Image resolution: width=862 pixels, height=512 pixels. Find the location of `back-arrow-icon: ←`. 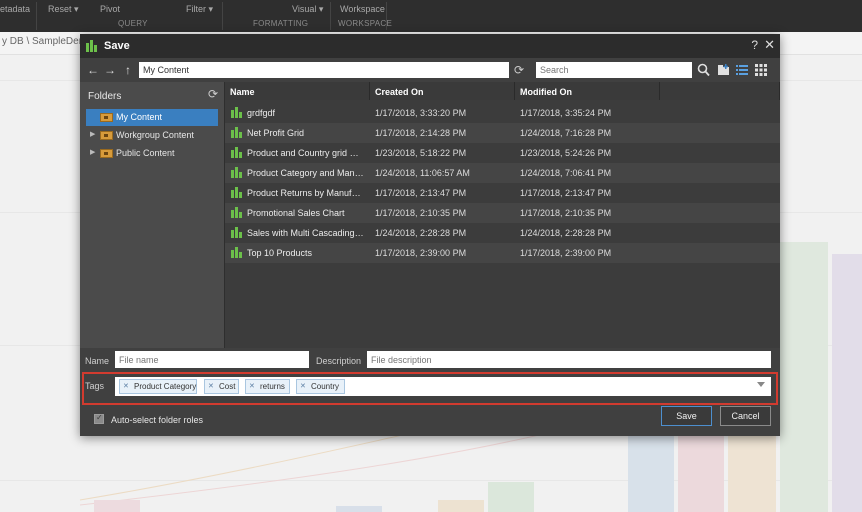

back-arrow-icon: ← is located at coordinates (93, 70).